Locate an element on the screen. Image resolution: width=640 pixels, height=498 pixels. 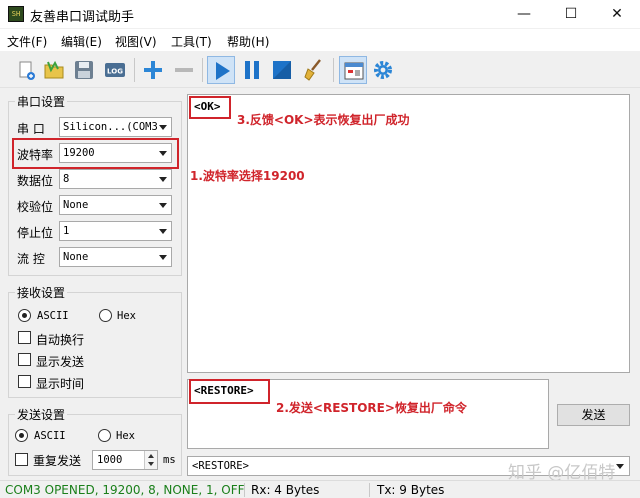
menu-tools: 工具(T) is located at coordinates (191, 41).